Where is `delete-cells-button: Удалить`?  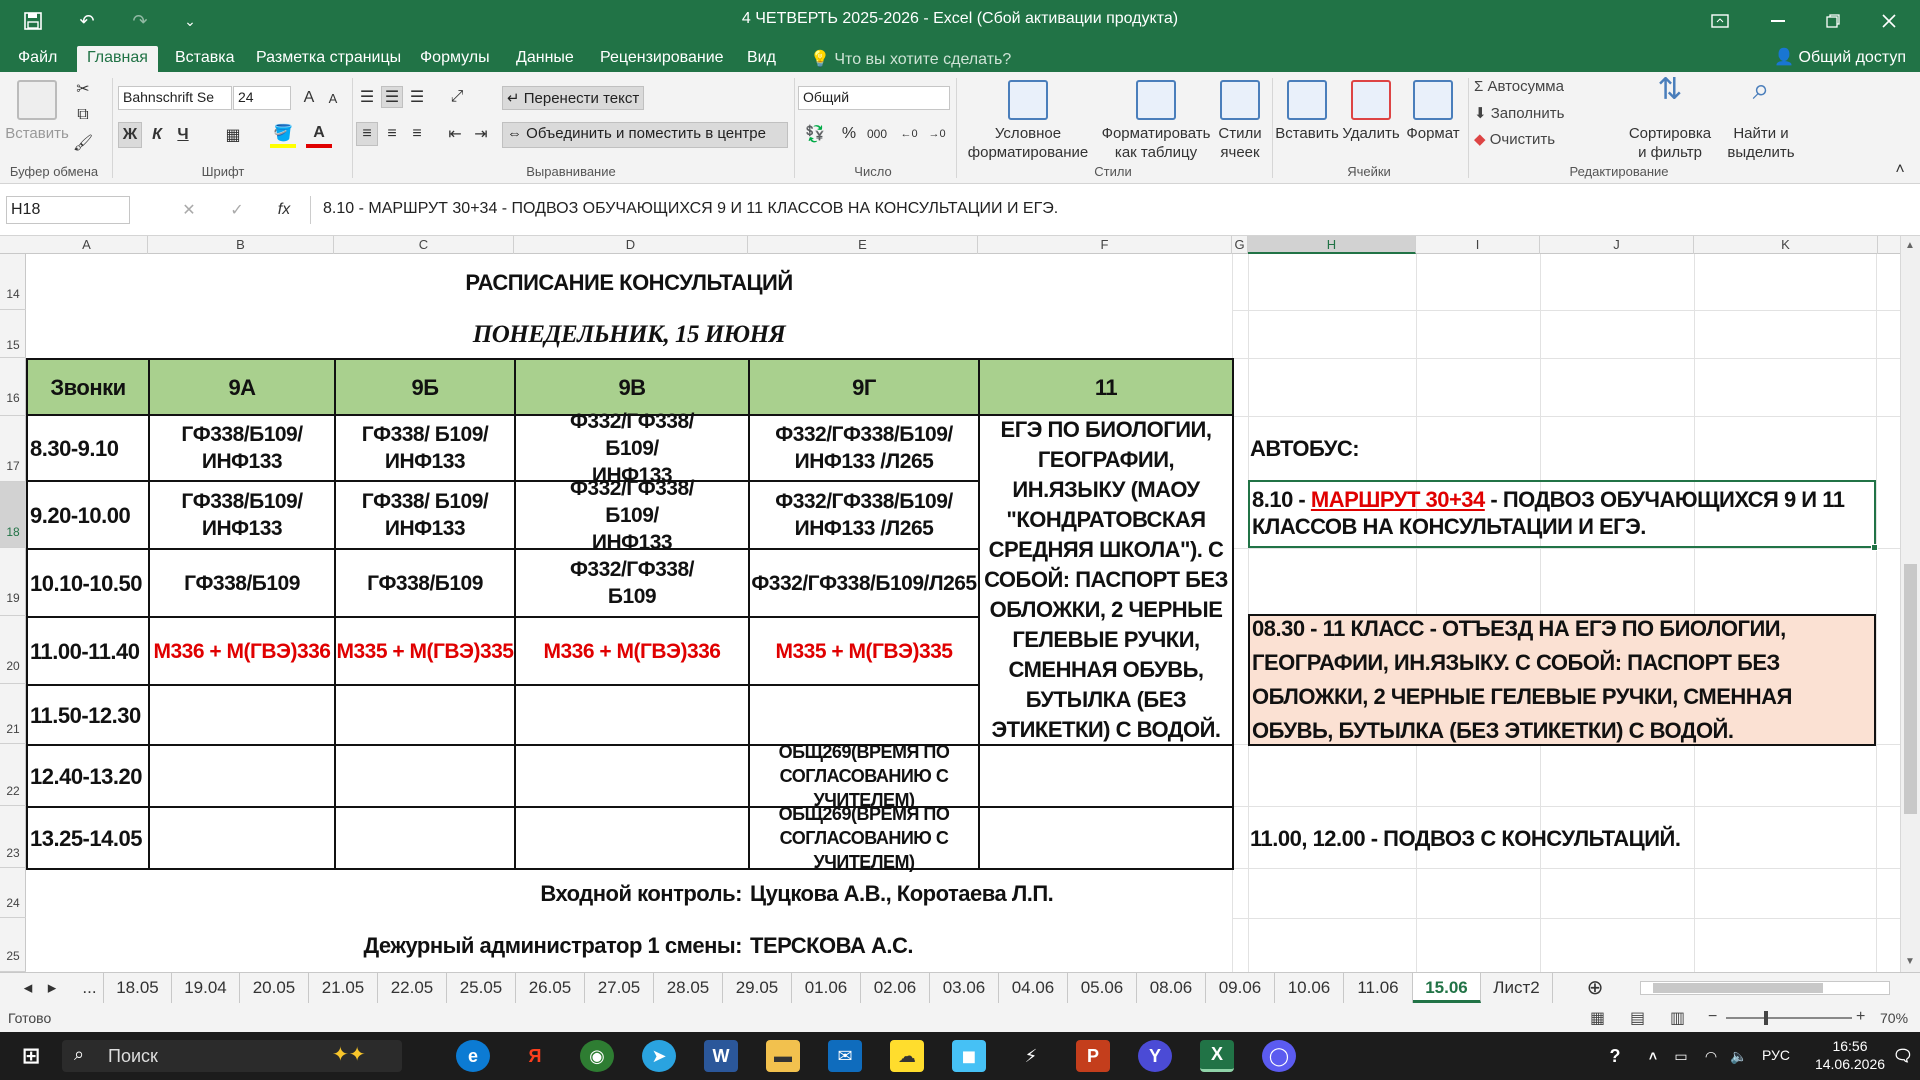 delete-cells-button: Удалить is located at coordinates (1371, 111).